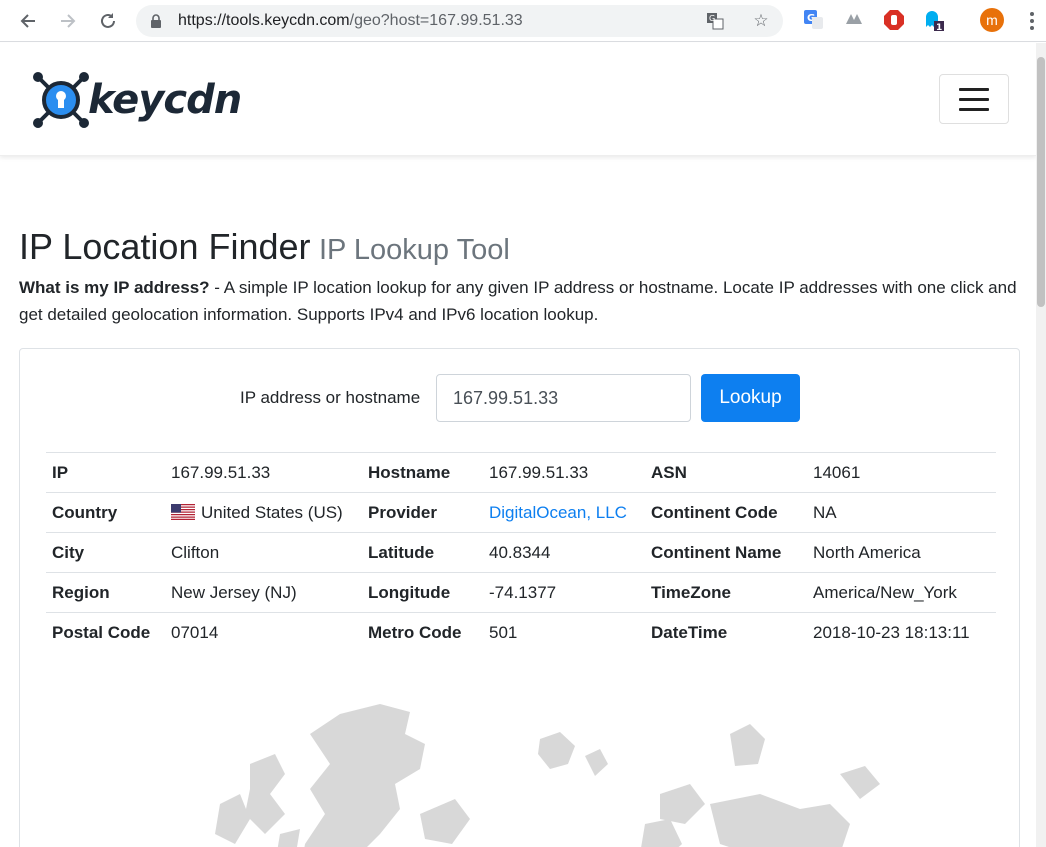 Image resolution: width=1046 pixels, height=847 pixels. I want to click on datetime-label: DateTime, so click(726, 632).